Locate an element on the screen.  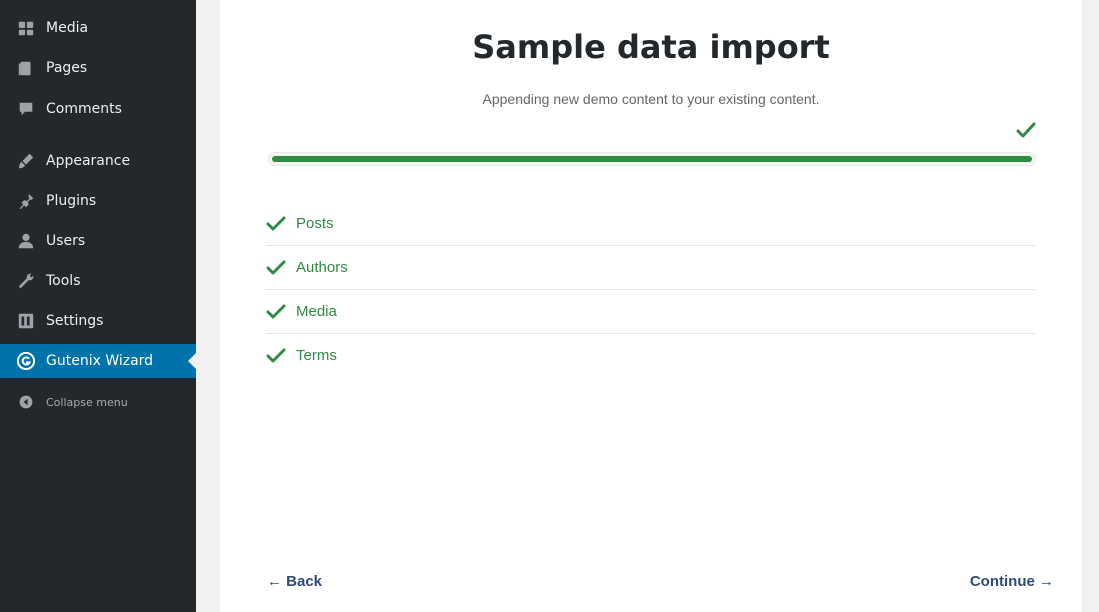
plugins-icon is located at coordinates (26, 201).